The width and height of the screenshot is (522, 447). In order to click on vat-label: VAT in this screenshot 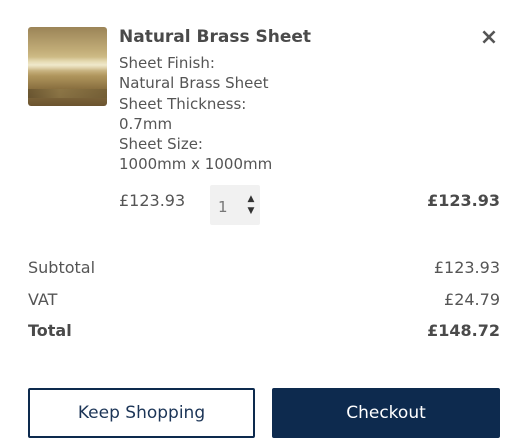, I will do `click(43, 299)`.